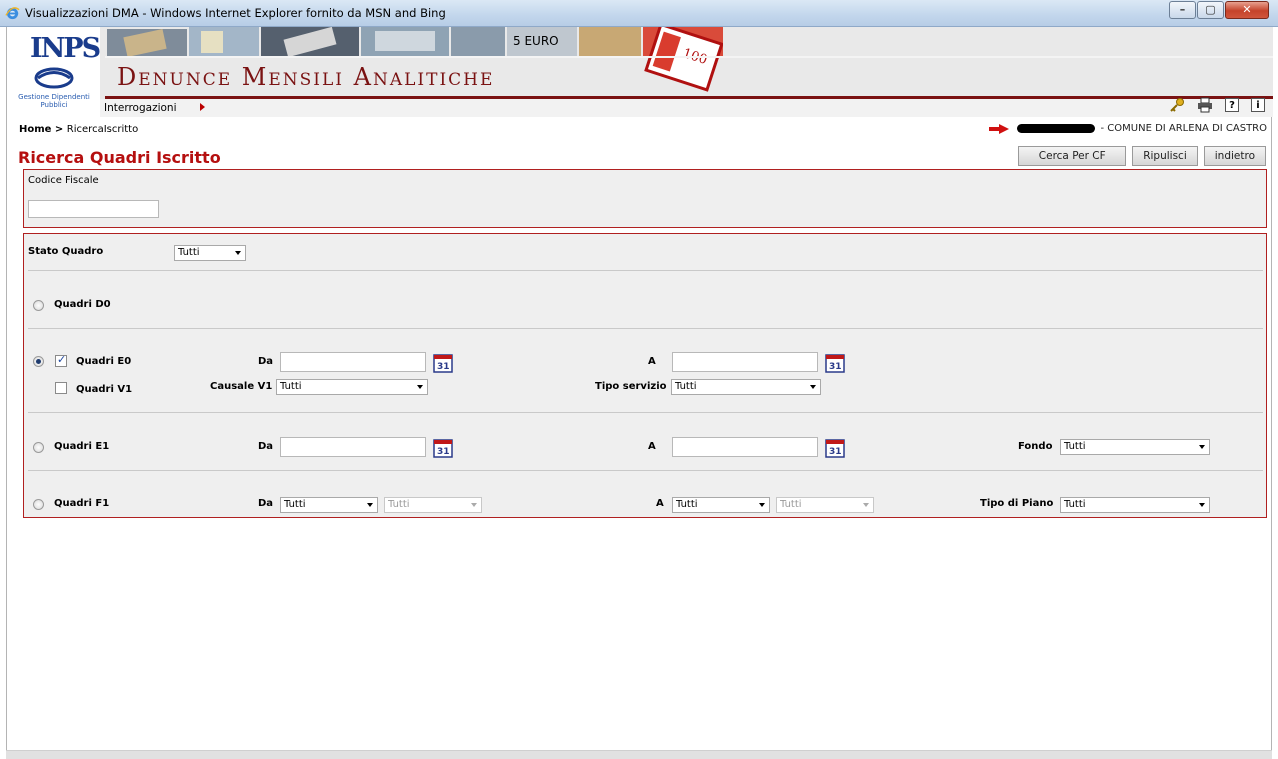 The height and width of the screenshot is (759, 1278). I want to click on maximize-button: ▢, so click(1210, 10).